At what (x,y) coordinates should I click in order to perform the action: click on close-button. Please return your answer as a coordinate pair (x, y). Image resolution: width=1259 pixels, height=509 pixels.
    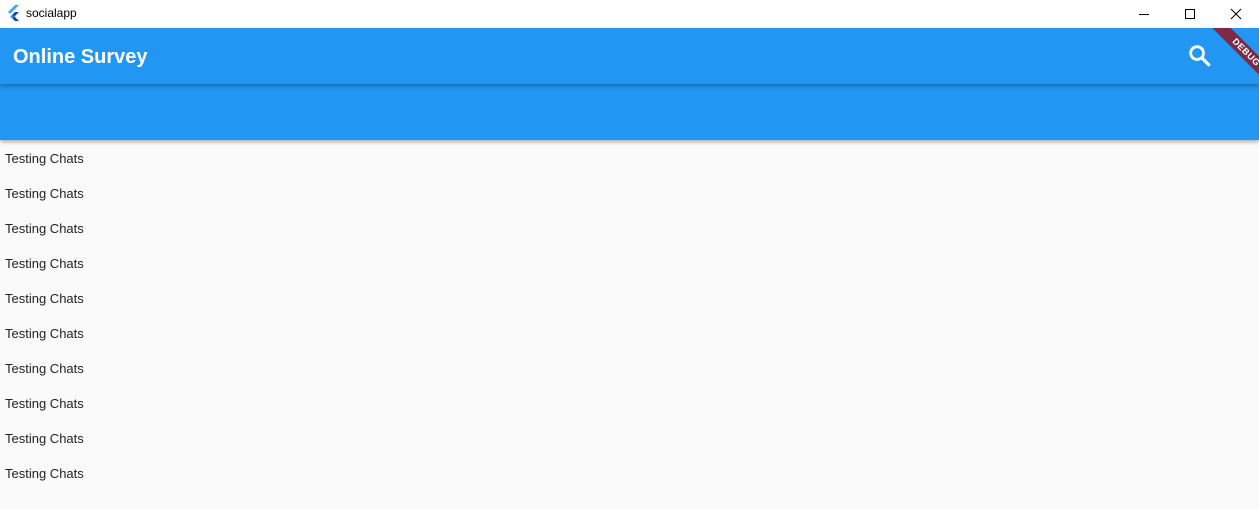
    Looking at the image, I should click on (1236, 14).